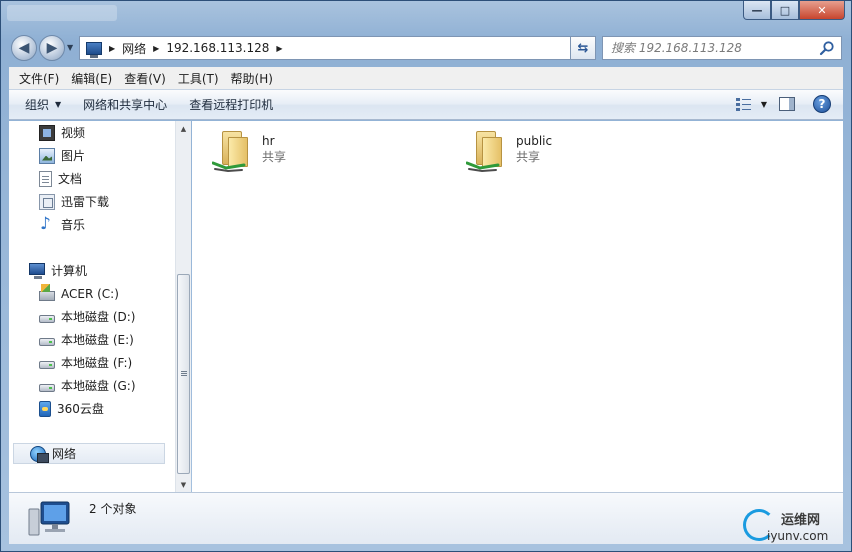  I want to click on menu-tools: 工具(T), so click(198, 78).